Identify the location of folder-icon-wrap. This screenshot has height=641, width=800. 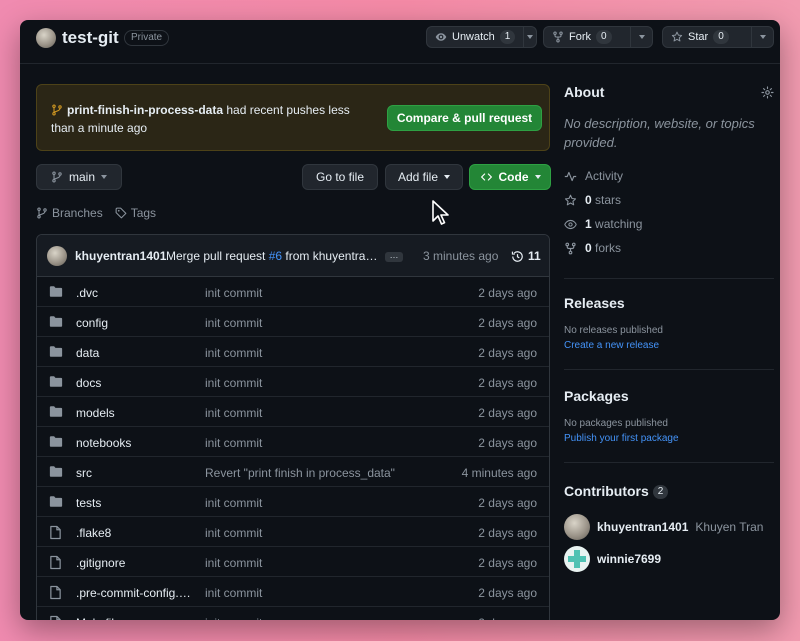
(56, 443).